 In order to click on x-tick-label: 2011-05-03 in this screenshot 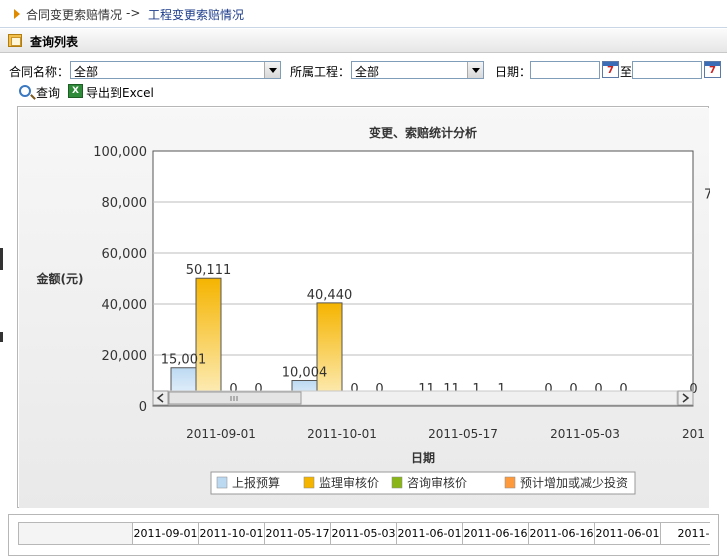, I will do `click(585, 434)`.